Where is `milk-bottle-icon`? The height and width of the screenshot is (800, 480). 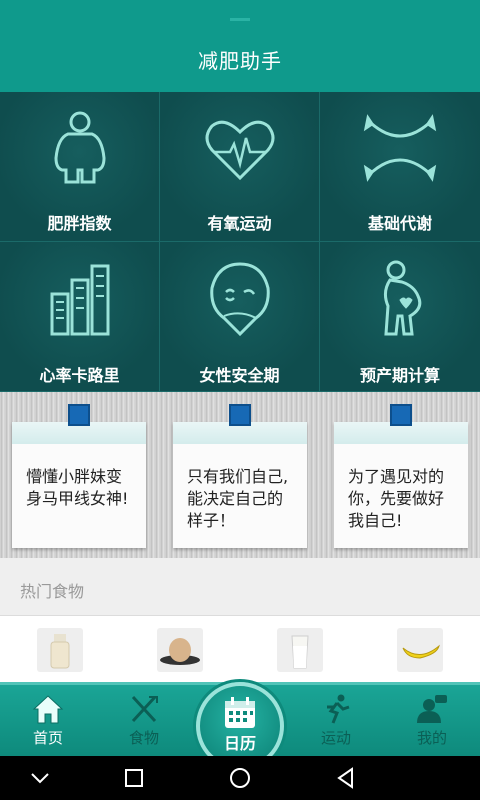
milk-bottle-icon is located at coordinates (60, 651).